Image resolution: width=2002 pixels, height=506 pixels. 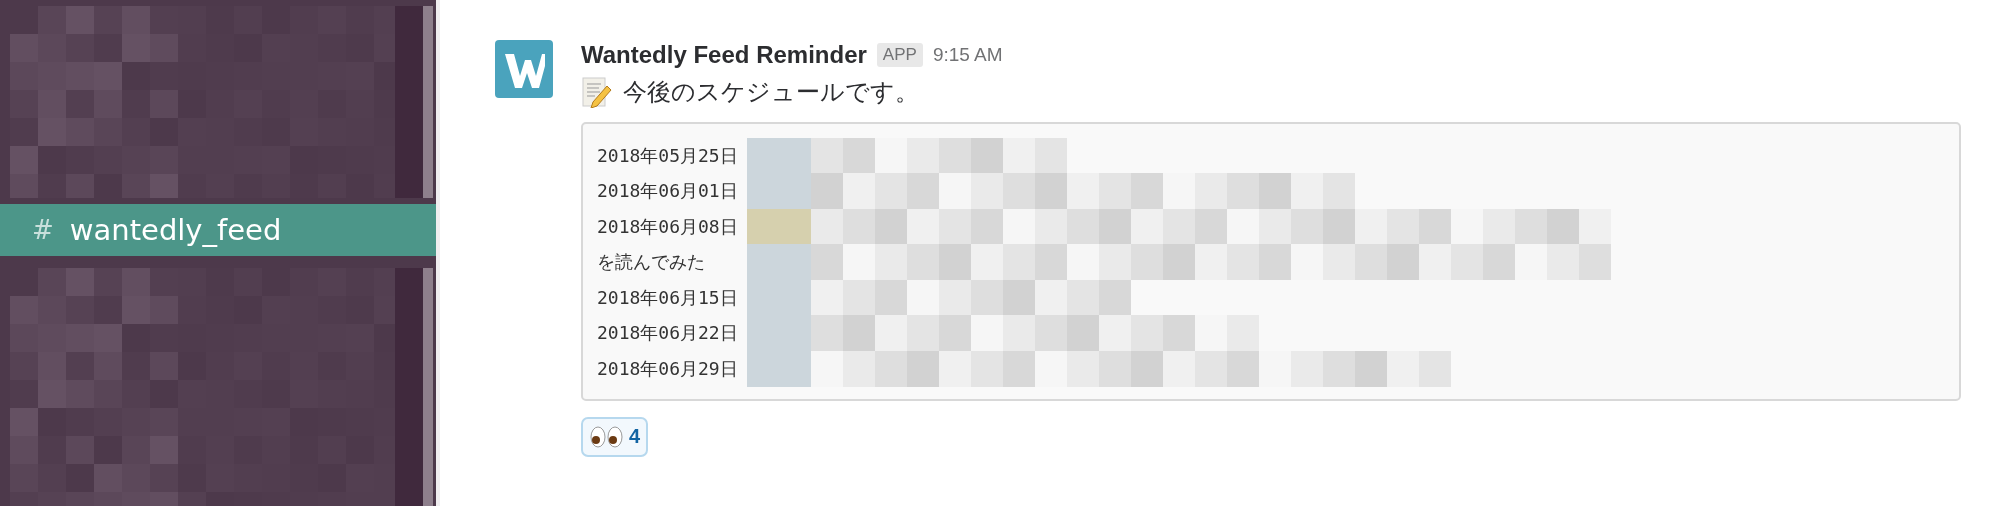 What do you see at coordinates (668, 368) in the screenshot?
I see `code-line: 2018年06月29日` at bounding box center [668, 368].